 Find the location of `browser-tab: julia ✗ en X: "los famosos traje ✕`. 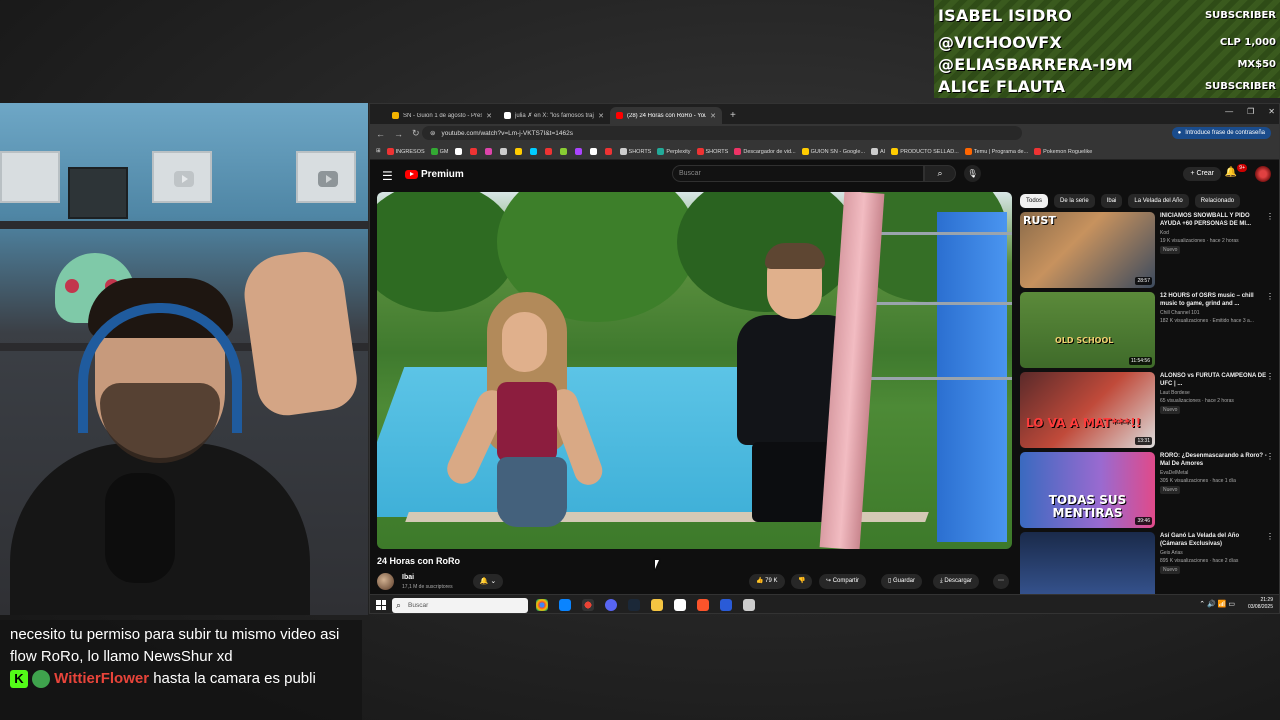

browser-tab: julia ✗ en X: "los famosos traje ✕ is located at coordinates (554, 115).